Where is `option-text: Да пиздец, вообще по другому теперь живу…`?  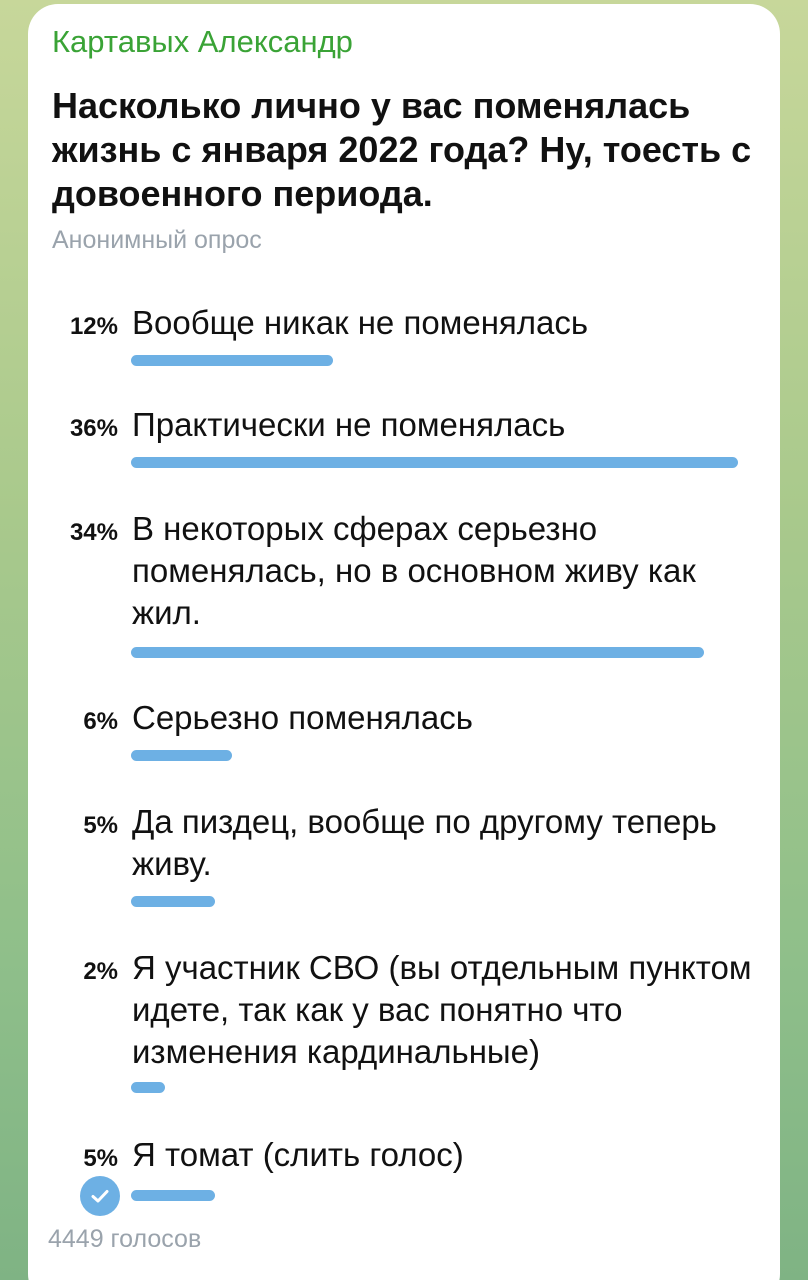 option-text: Да пиздец, вообще по другому теперь живу… is located at coordinates (424, 842).